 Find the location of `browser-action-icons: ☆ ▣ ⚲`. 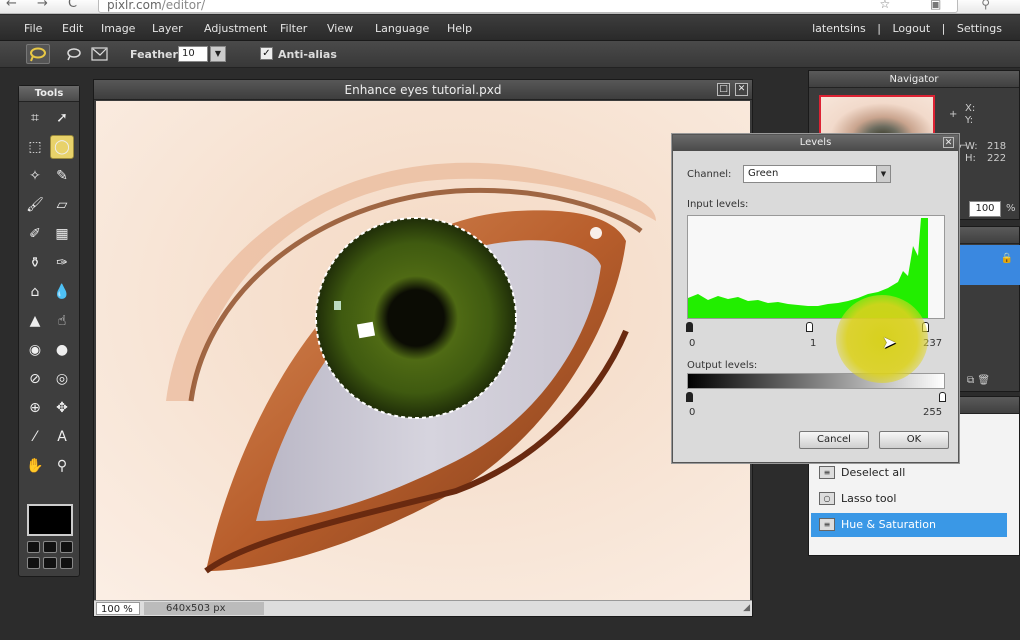

browser-action-icons: ☆ ▣ ⚲ is located at coordinates (943, 5).